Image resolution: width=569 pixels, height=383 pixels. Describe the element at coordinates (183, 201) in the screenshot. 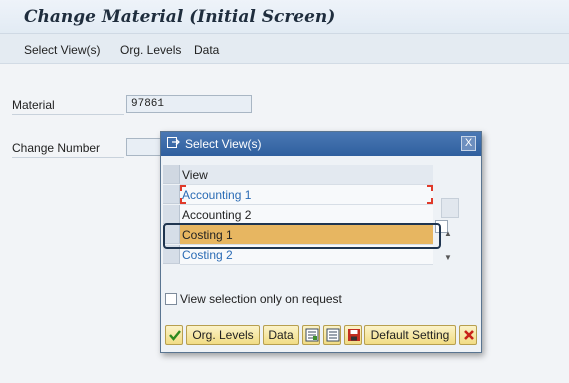

I see `focus-bracket-bottom-left` at that location.